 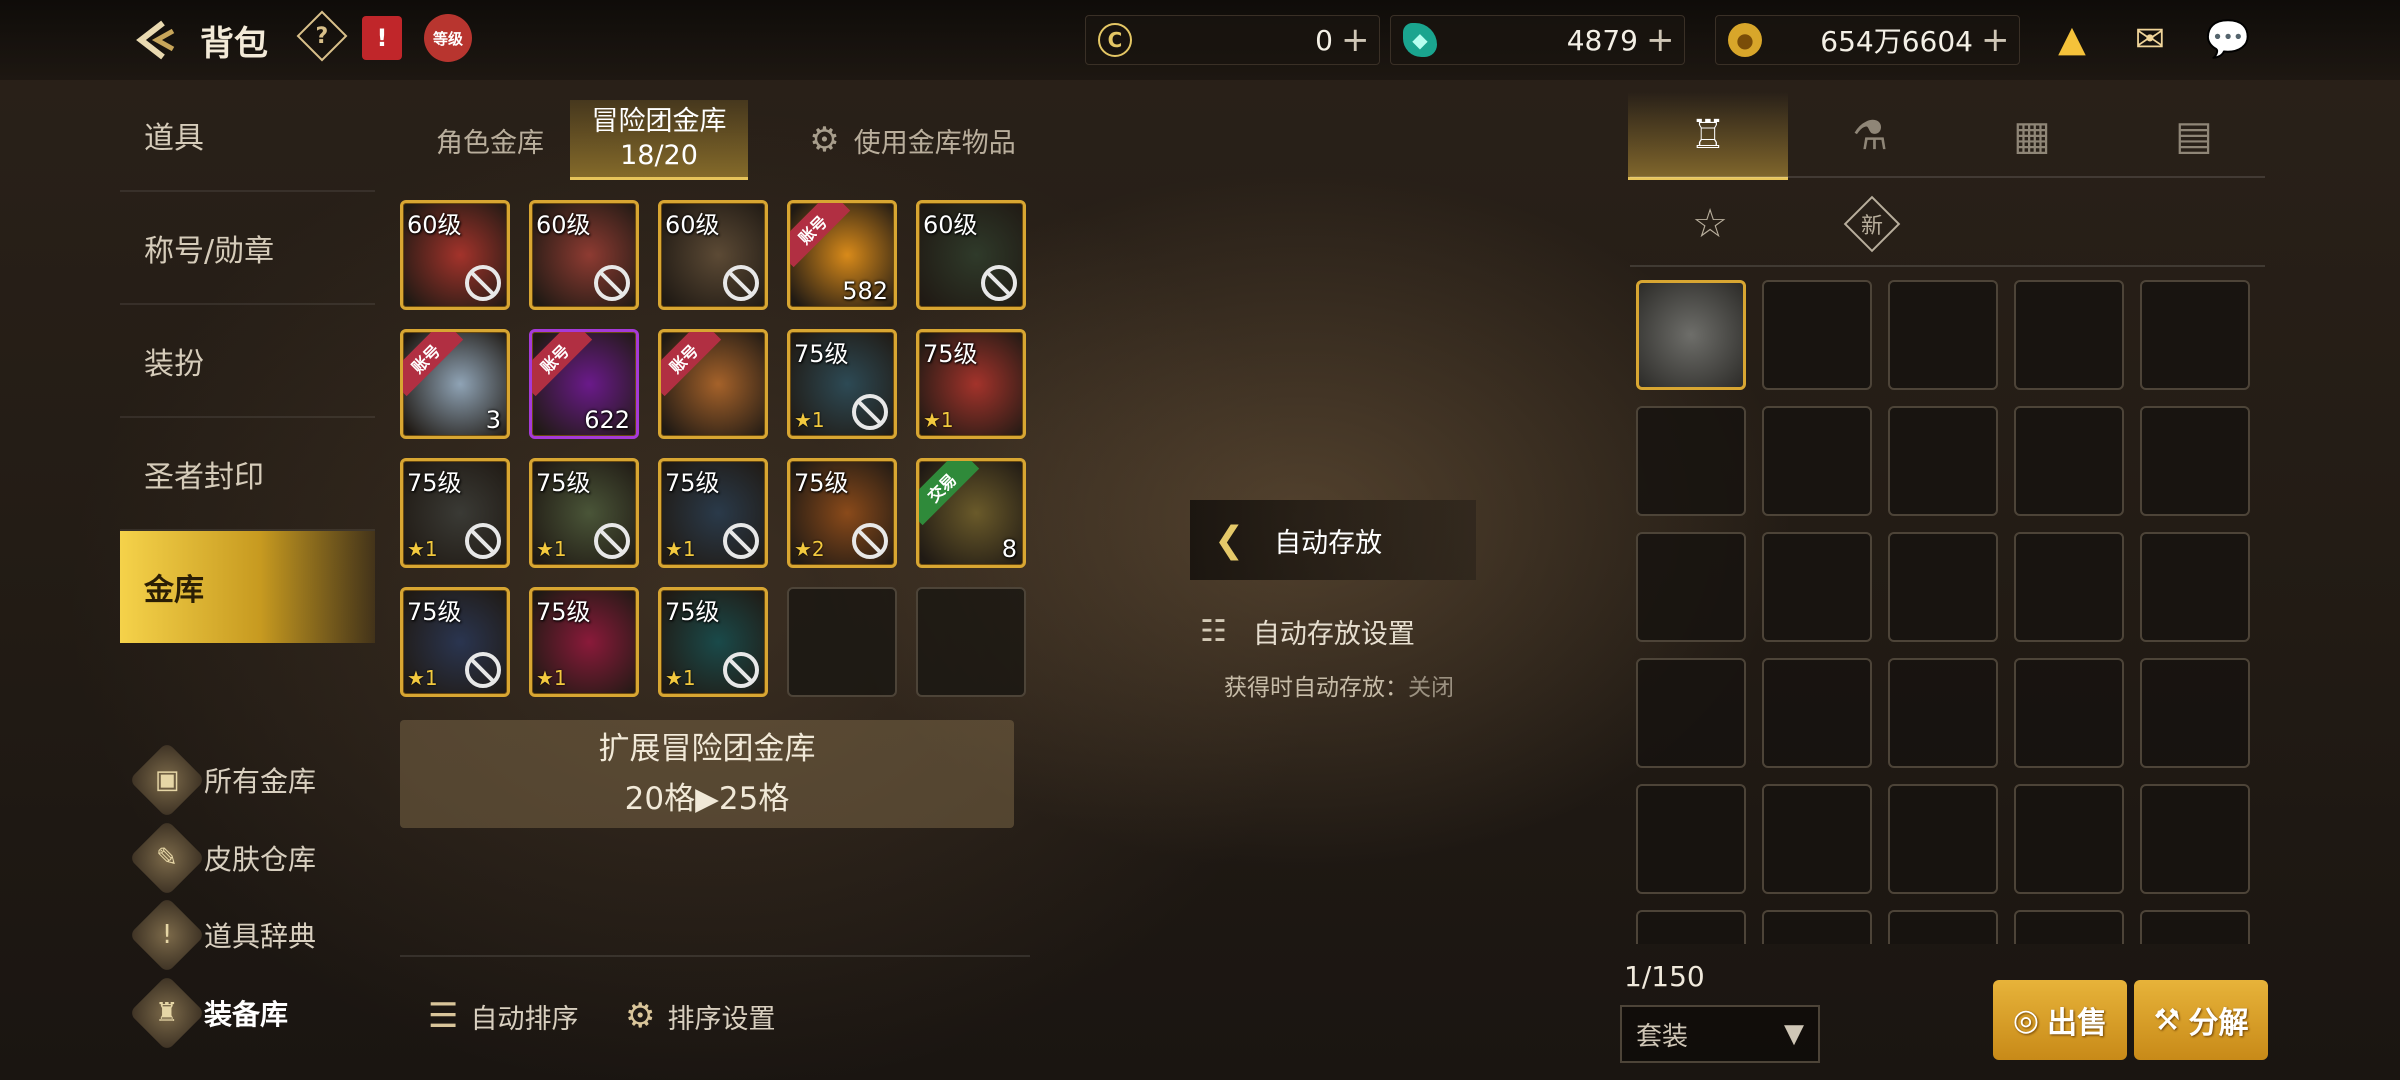 I want to click on tab-cards: ▤, so click(x=2194, y=136).